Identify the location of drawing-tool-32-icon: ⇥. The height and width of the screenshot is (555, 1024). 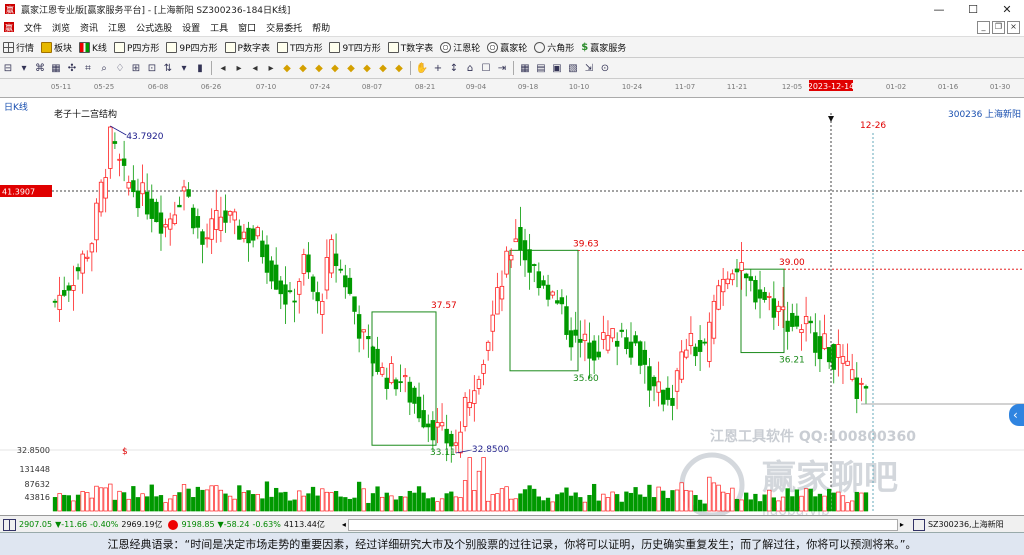
(502, 68).